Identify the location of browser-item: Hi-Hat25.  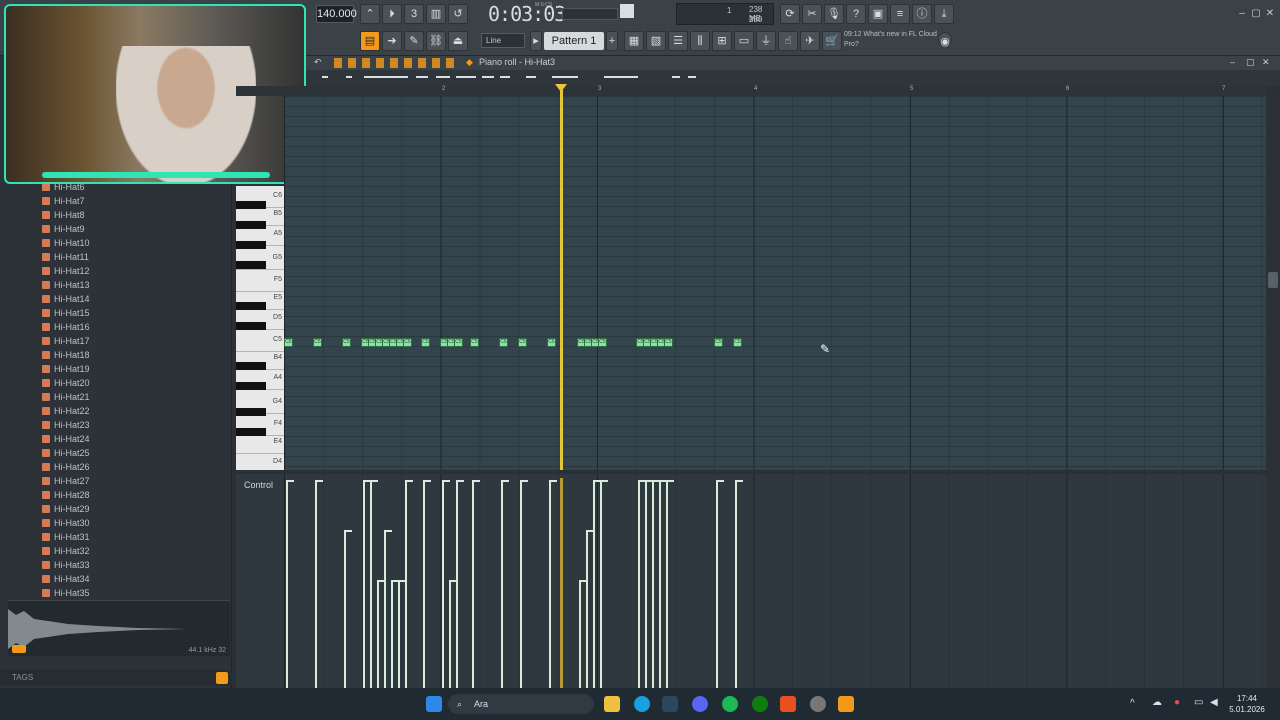
(116, 453).